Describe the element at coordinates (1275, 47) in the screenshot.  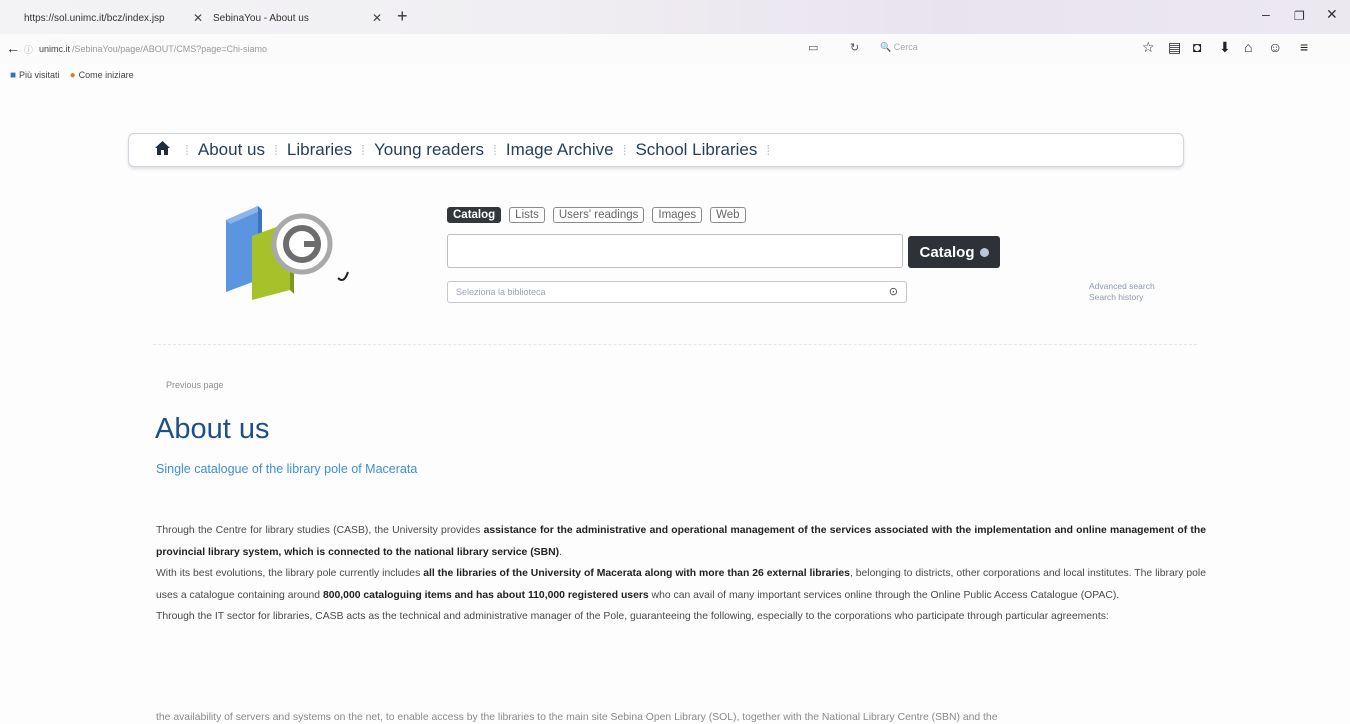
I see `account-icon: ☺` at that location.